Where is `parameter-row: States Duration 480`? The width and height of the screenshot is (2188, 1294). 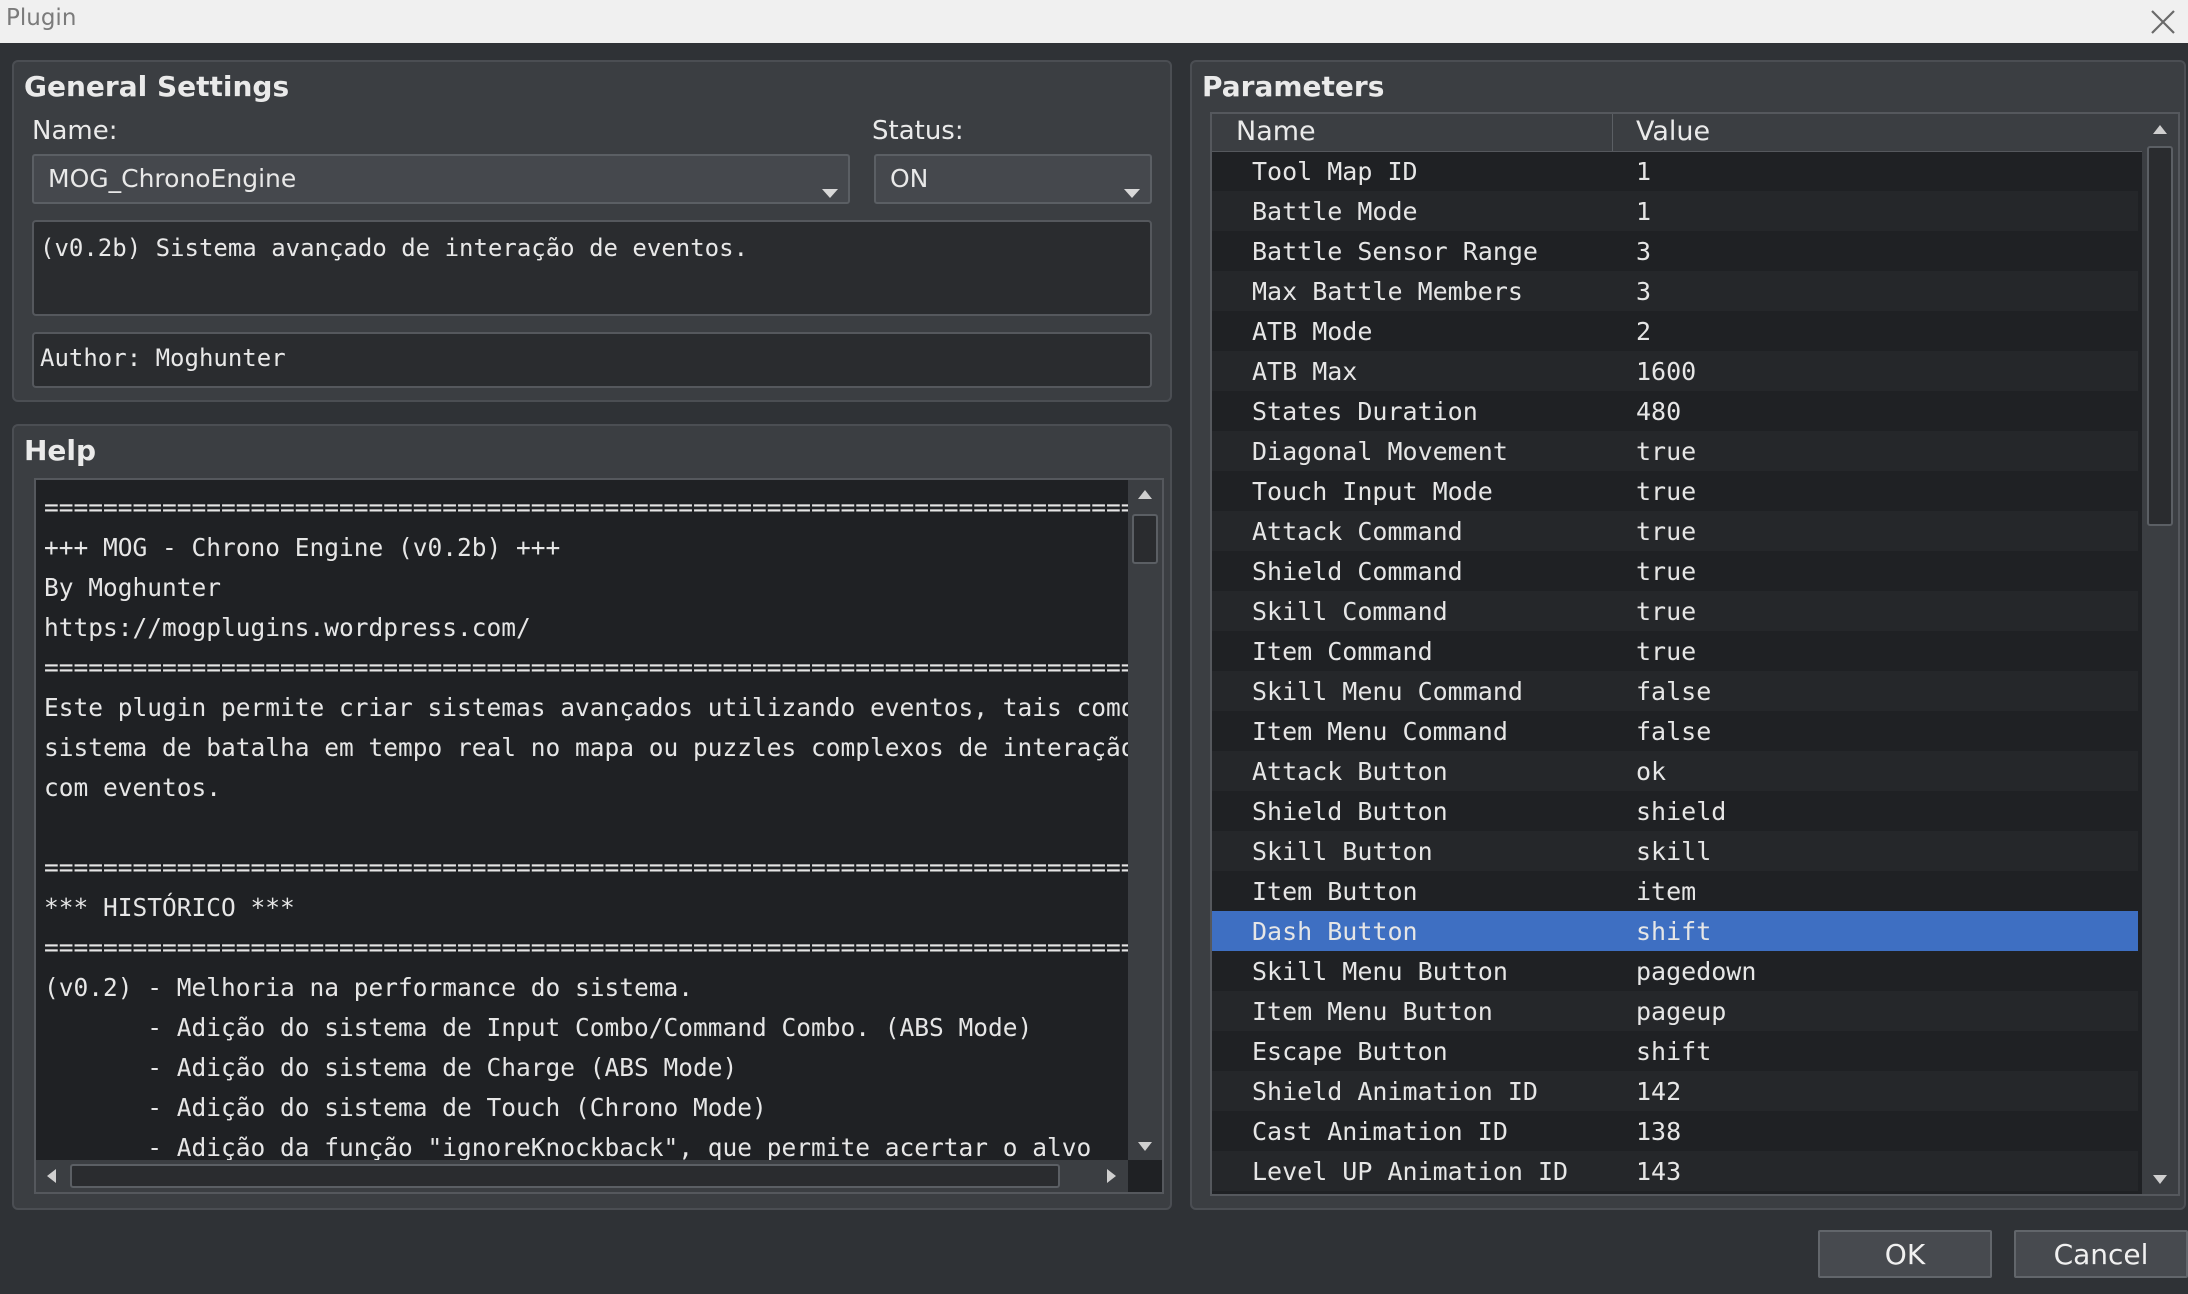
parameter-row: States Duration 480 is located at coordinates (1675, 411).